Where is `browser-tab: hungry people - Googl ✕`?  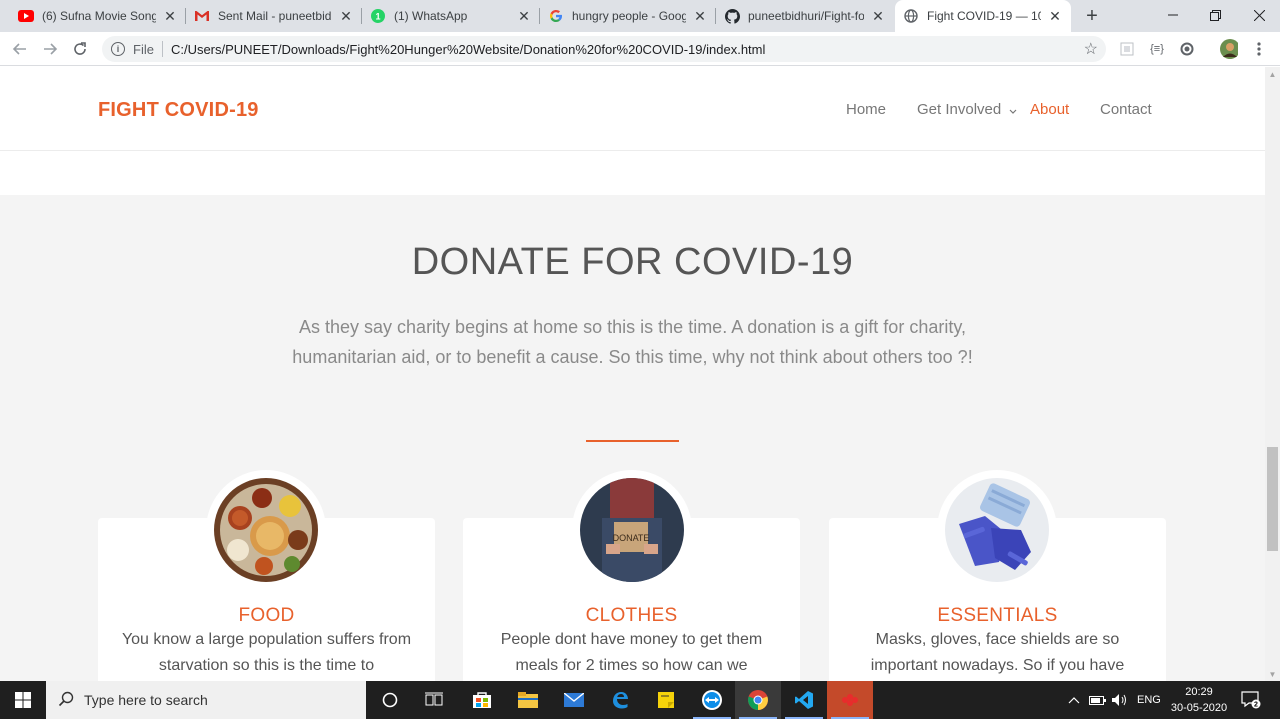 browser-tab: hungry people - Googl ✕ is located at coordinates (628, 16).